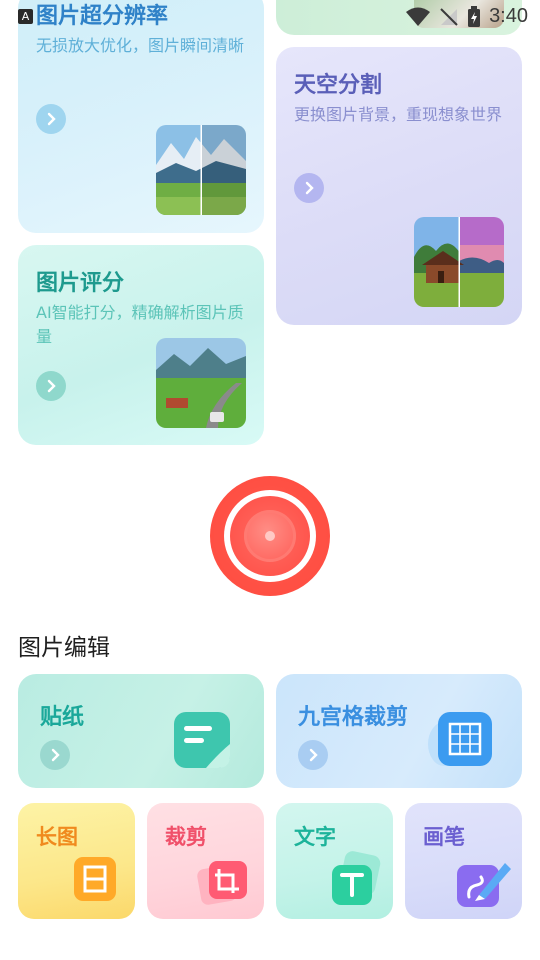 The width and height of the screenshot is (540, 960). What do you see at coordinates (270, 18) in the screenshot?
I see `status-bar: A 3:40` at bounding box center [270, 18].